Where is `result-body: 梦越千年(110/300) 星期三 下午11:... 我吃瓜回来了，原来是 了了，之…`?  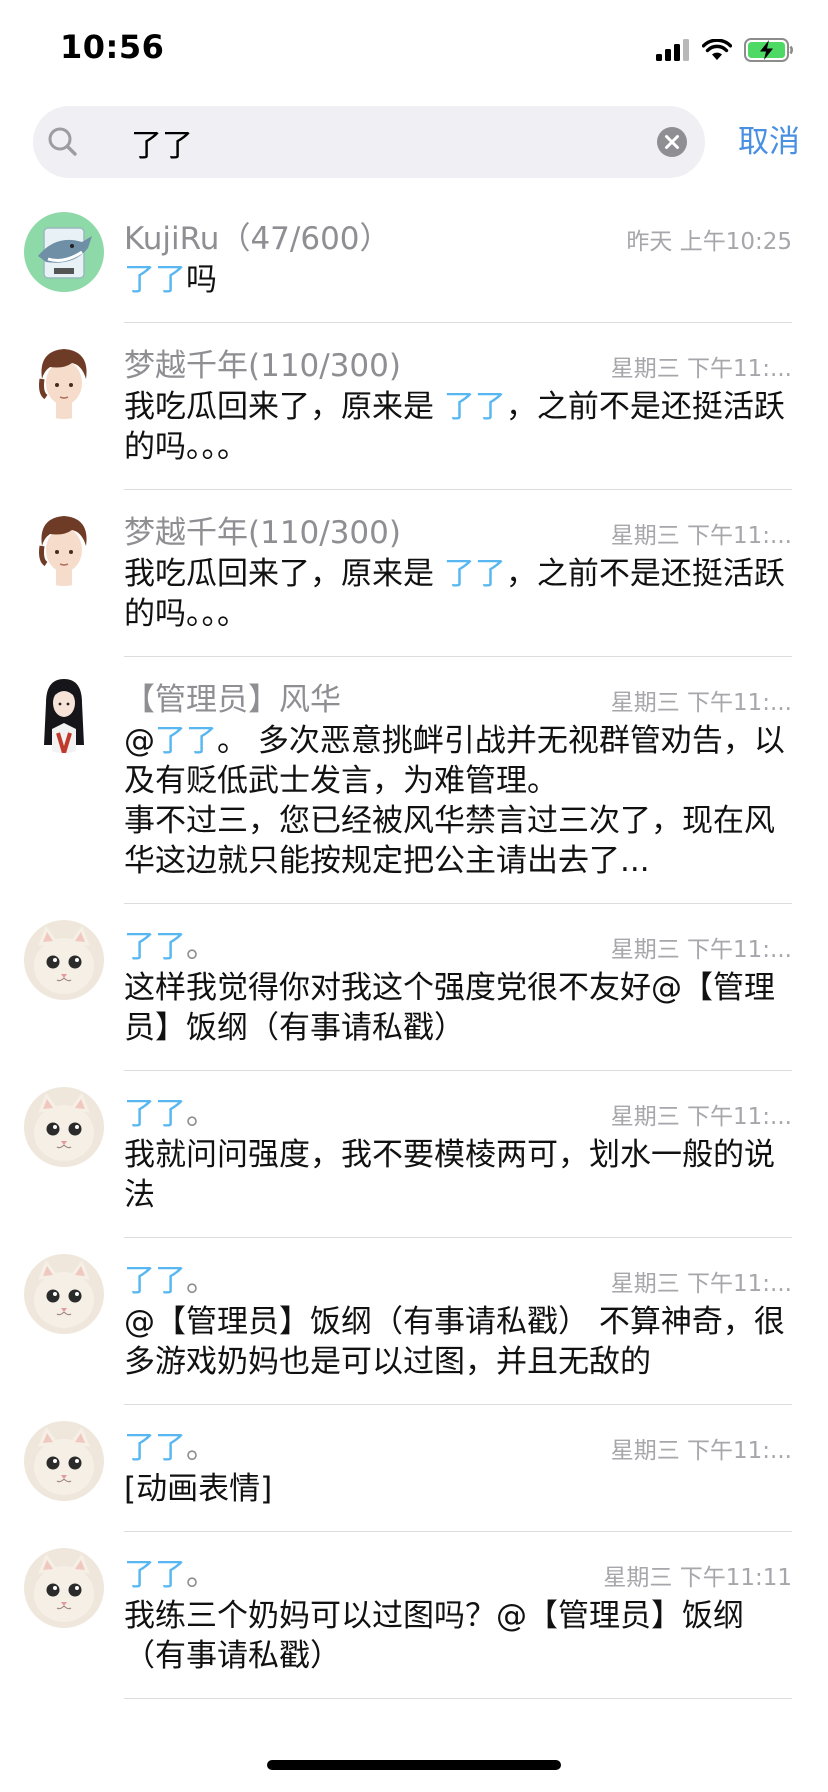 result-body: 梦越千年(110/300) 星期三 下午11:... 我吃瓜回来了，原来是 了了，之… is located at coordinates (458, 573).